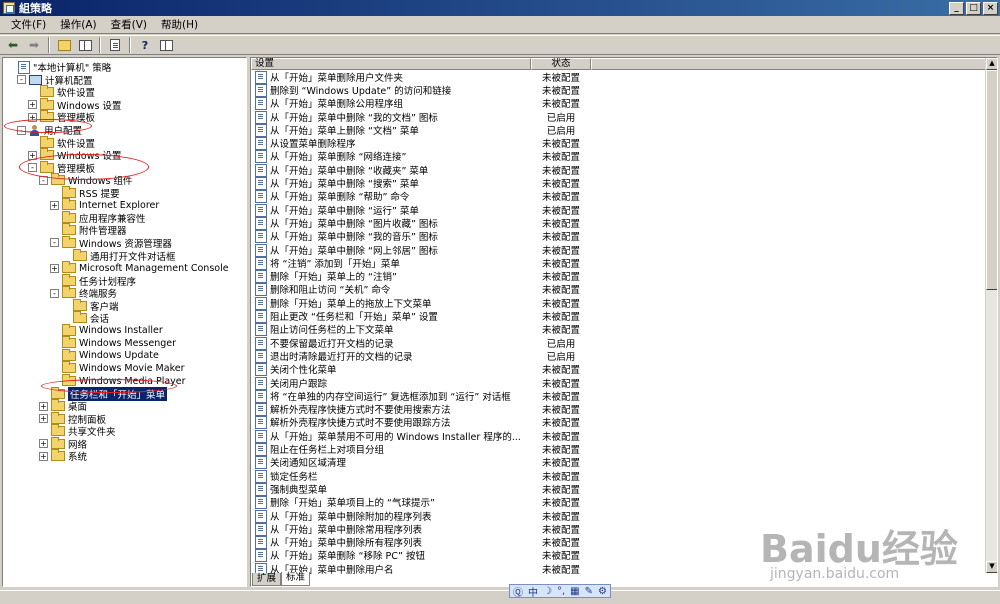  I want to click on table-row: 从「开始」菜单中删除 “我的音乐” 图标 未被配置, so click(421, 237).